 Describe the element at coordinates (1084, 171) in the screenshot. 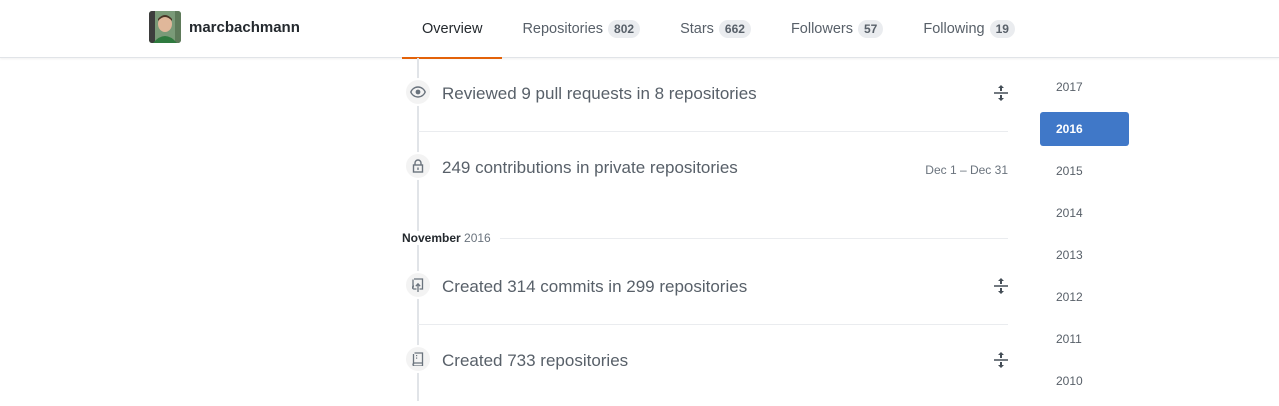

I see `year-link-2015: 2015` at that location.